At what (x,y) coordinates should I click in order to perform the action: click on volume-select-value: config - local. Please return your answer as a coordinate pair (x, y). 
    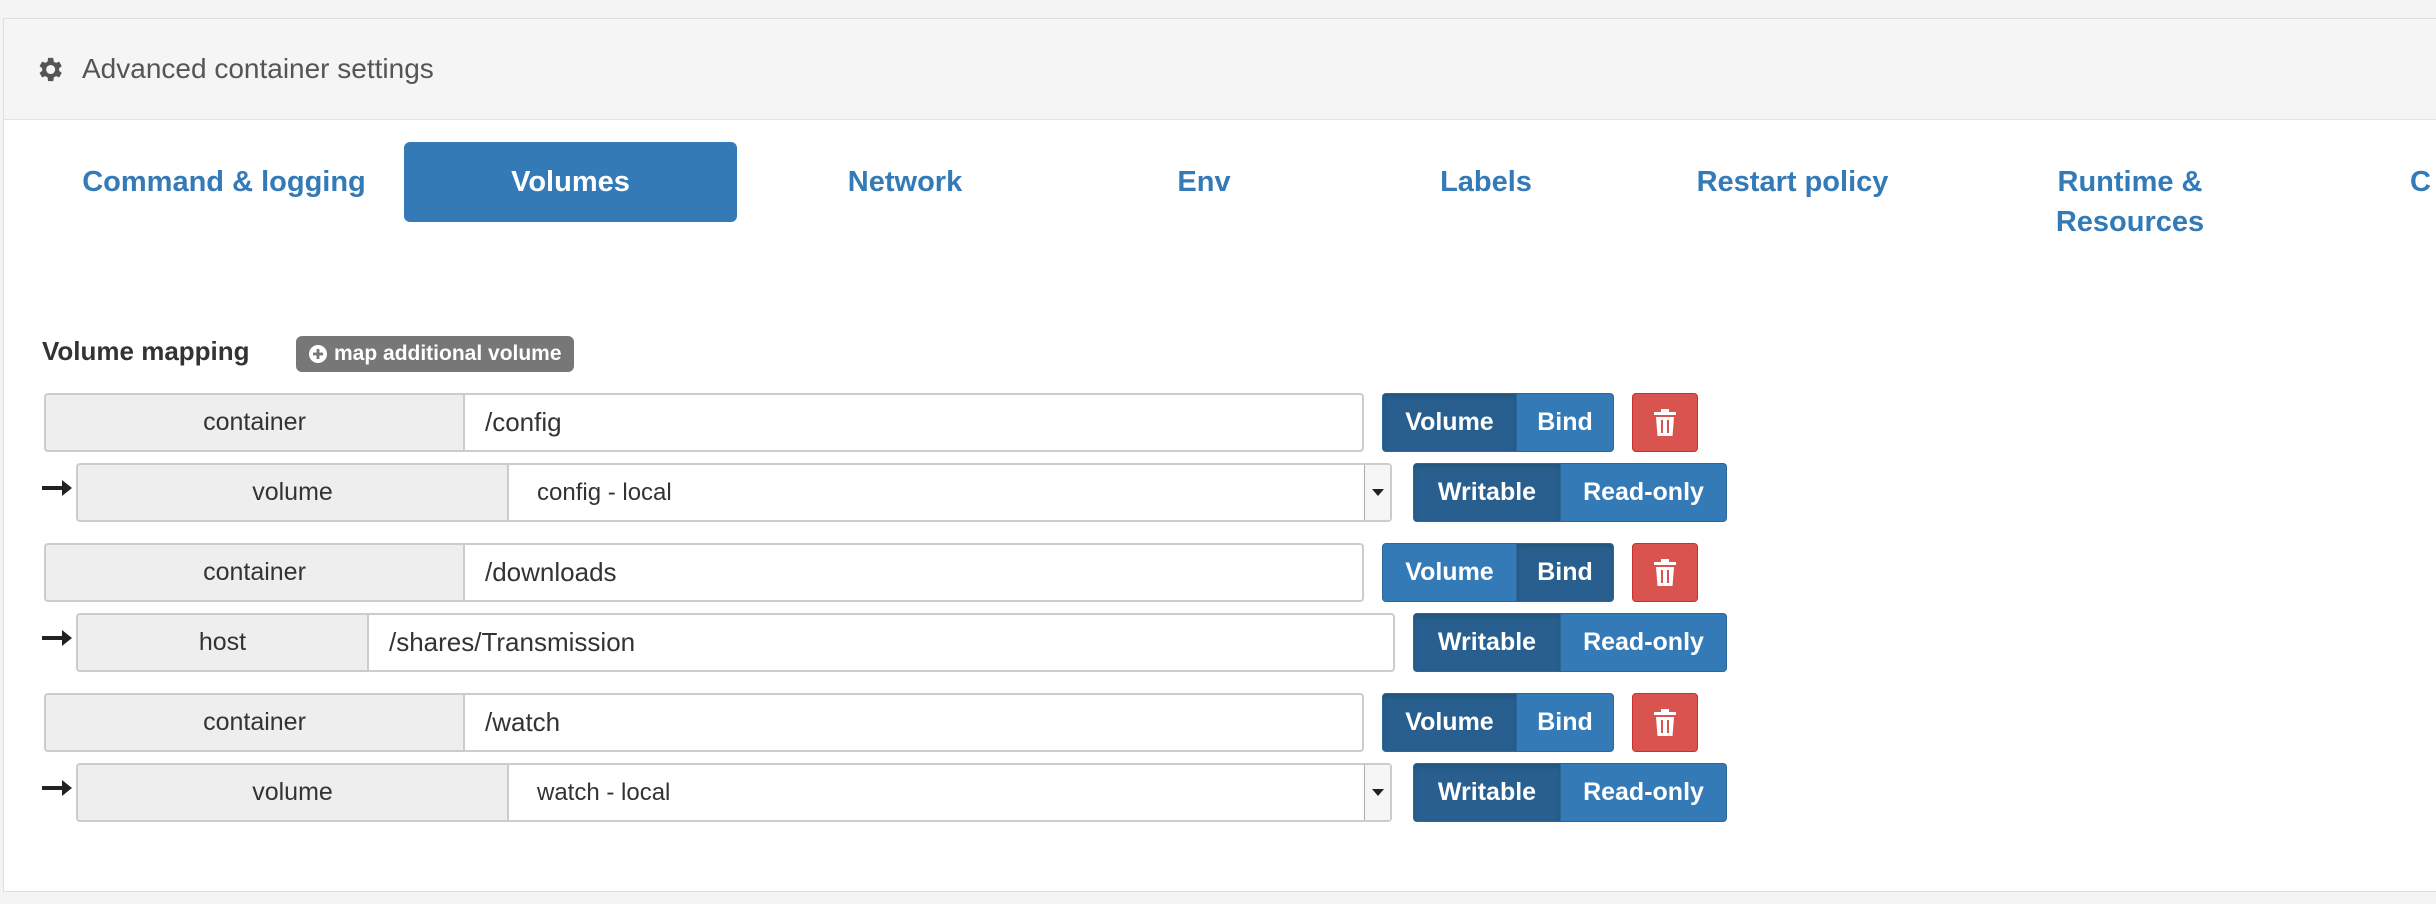
    Looking at the image, I should click on (604, 492).